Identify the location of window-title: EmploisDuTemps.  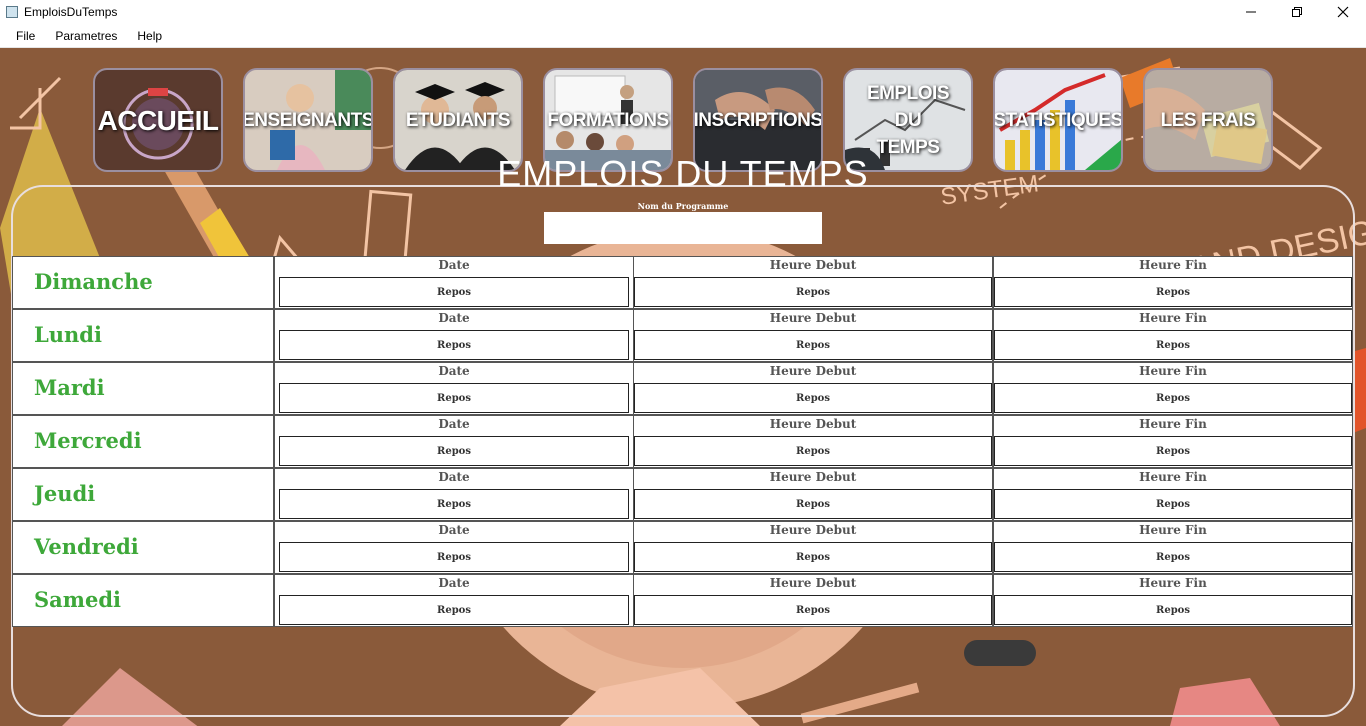
(71, 12).